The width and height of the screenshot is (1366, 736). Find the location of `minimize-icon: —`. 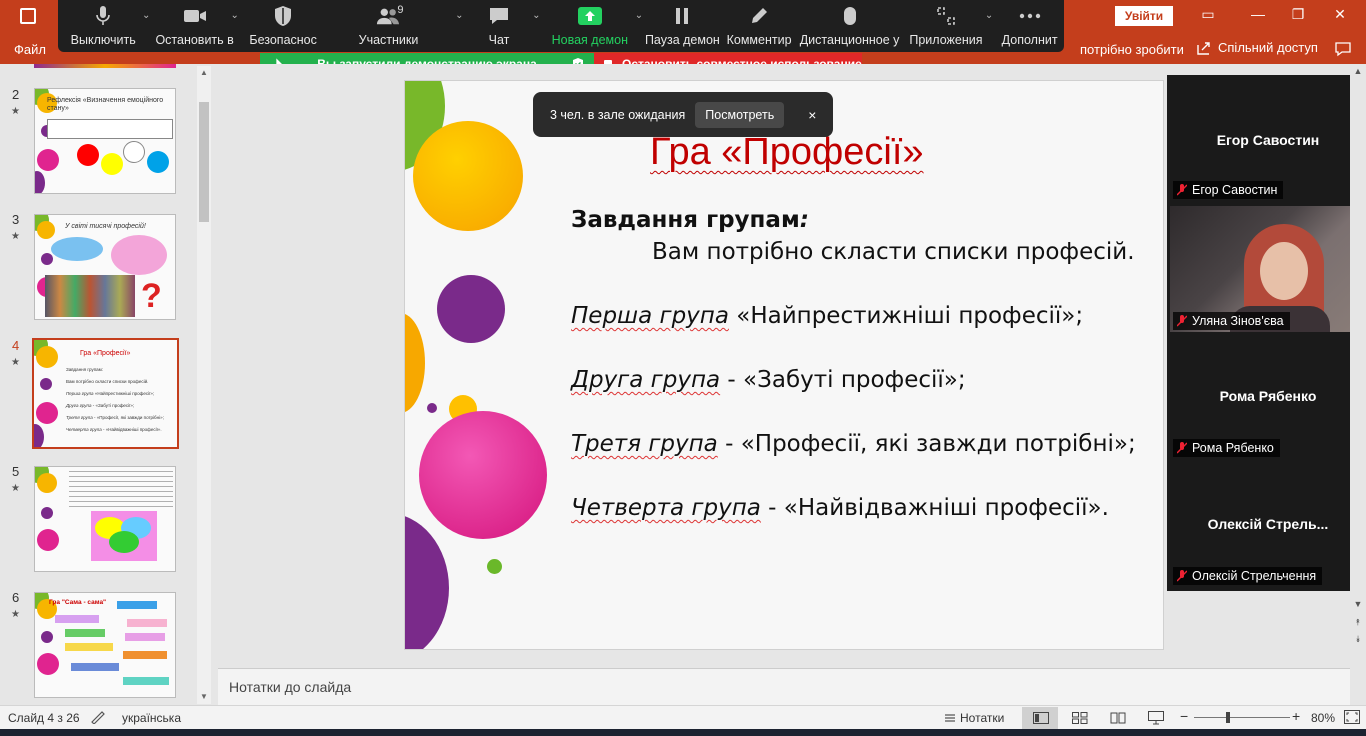

minimize-icon: — is located at coordinates (1258, 15).